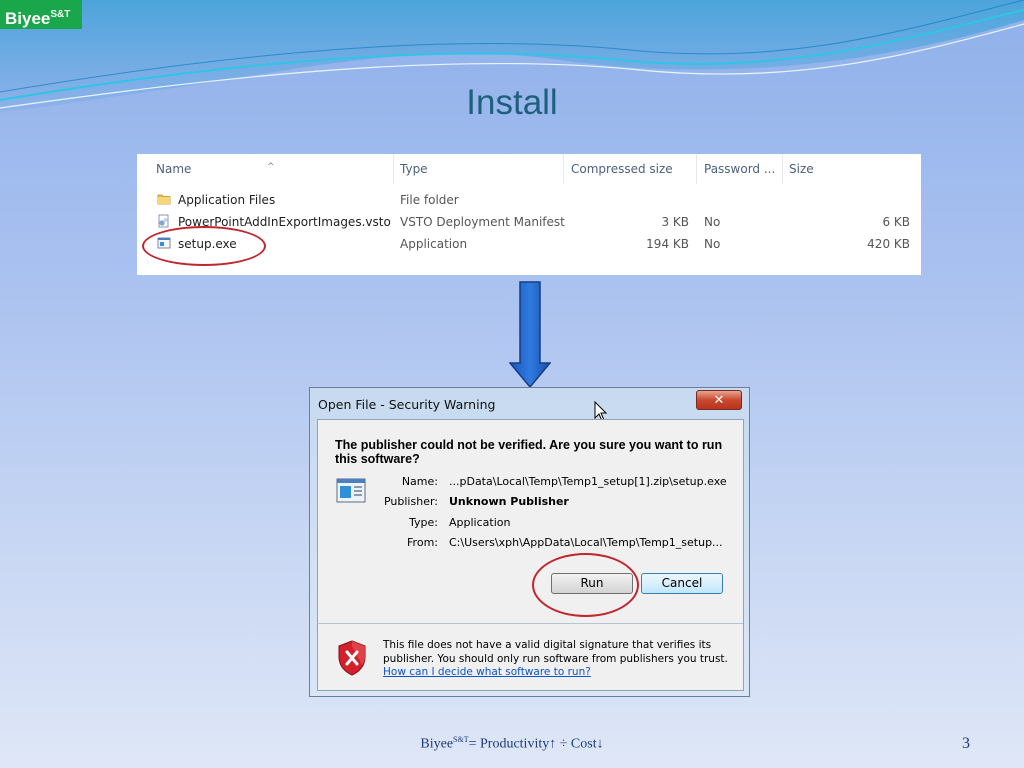 The image size is (1024, 768). What do you see at coordinates (414, 169) in the screenshot?
I see `column-header-type: Type` at bounding box center [414, 169].